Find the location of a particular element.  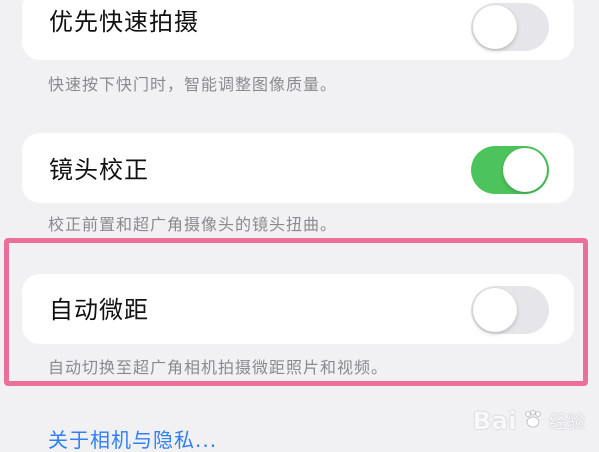

lens-correction-description: 校正前置和超广角摄像头的镜头扭曲。 is located at coordinates (193, 224).